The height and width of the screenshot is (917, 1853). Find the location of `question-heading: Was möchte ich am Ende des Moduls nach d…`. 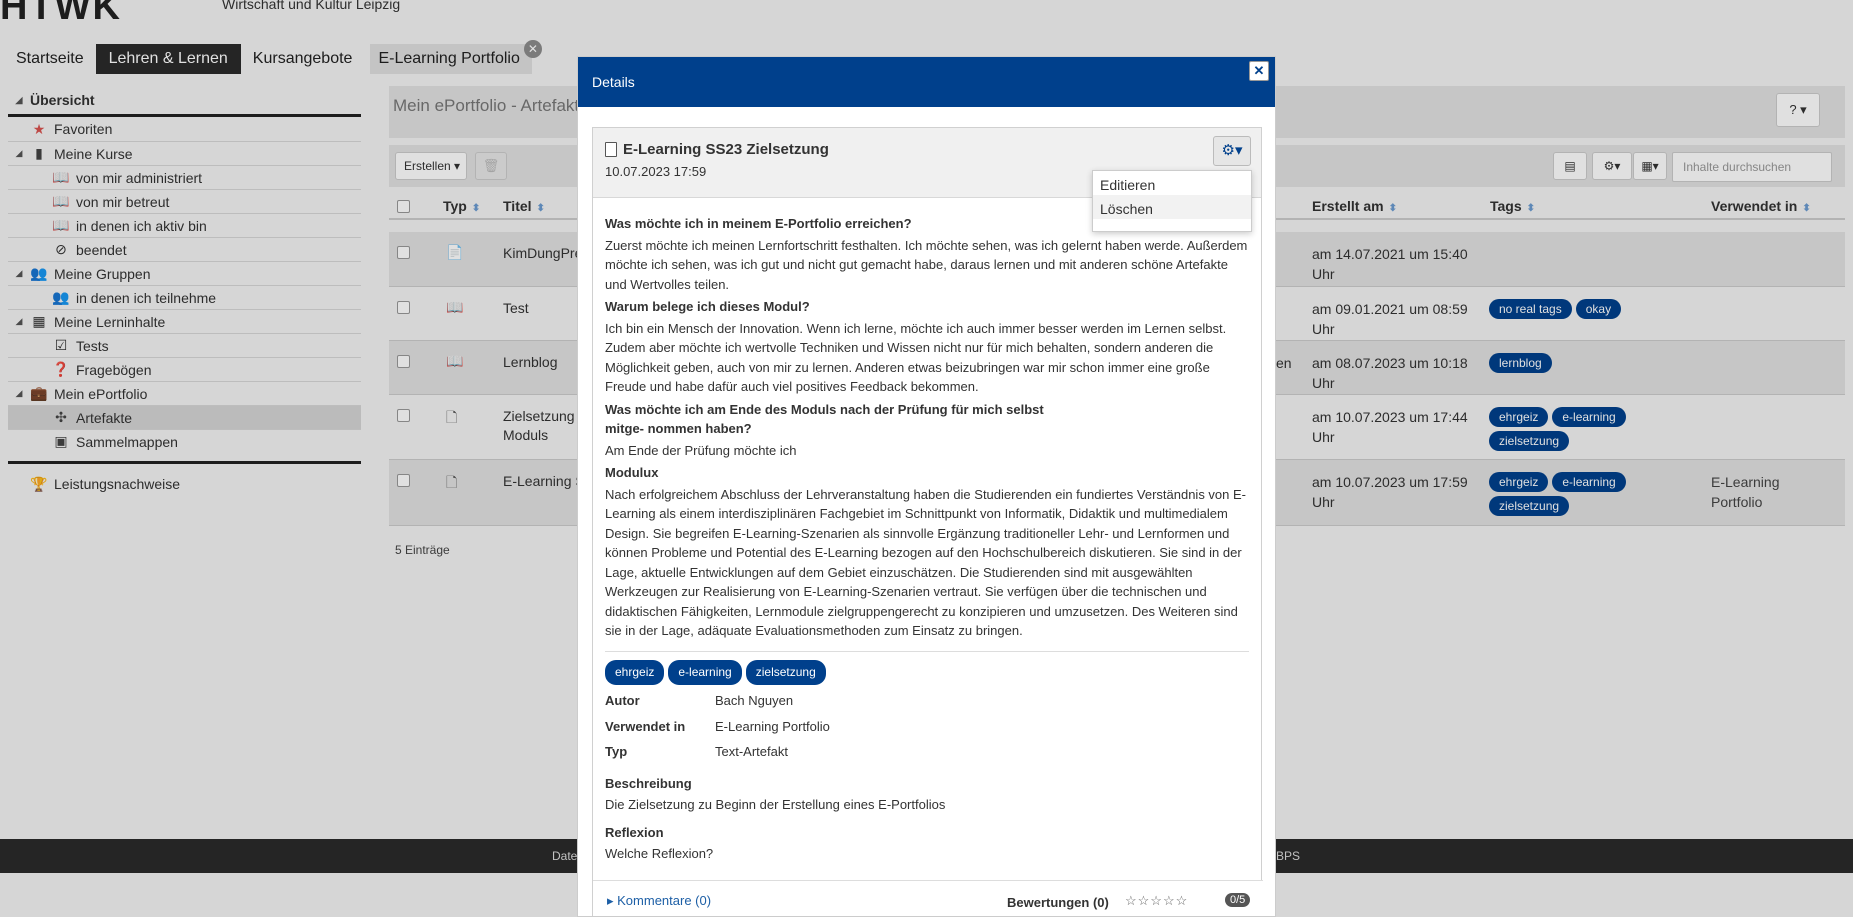

question-heading: Was möchte ich am Ende des Moduls nach d… is located at coordinates (824, 419).